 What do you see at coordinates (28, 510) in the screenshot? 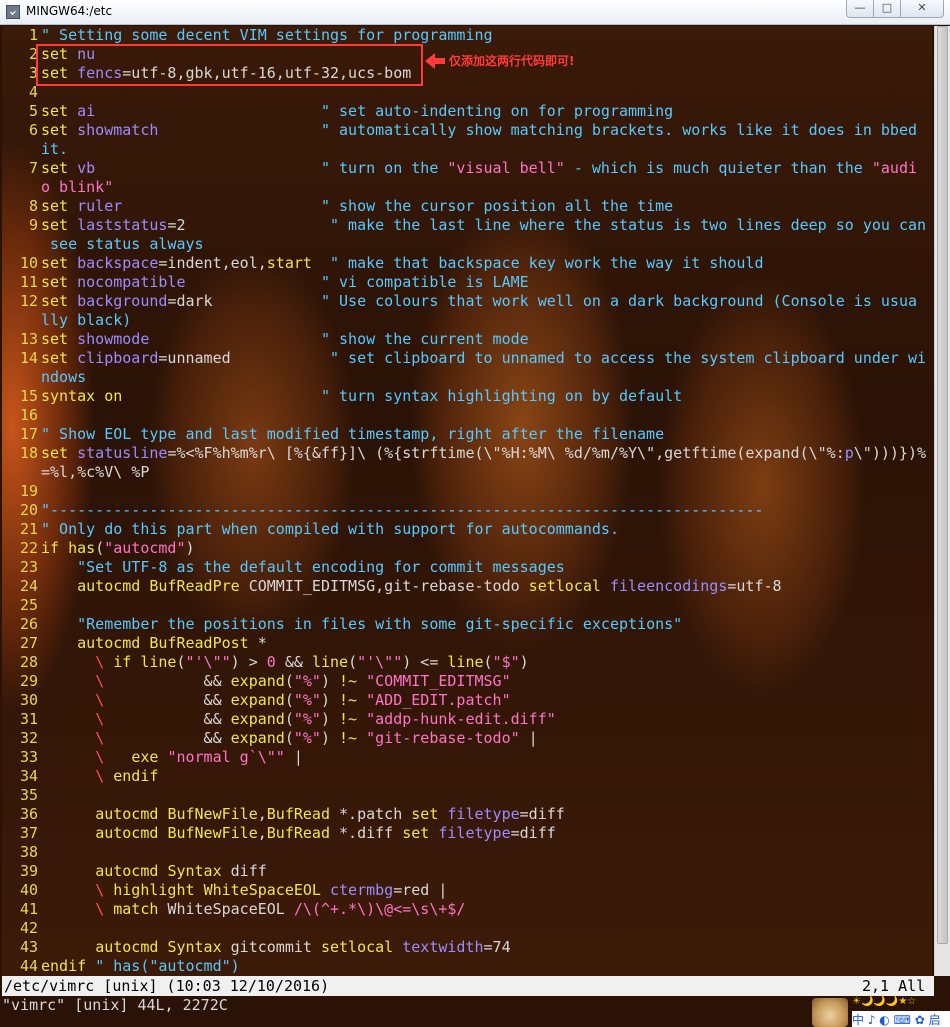
I see `line-number: 20` at bounding box center [28, 510].